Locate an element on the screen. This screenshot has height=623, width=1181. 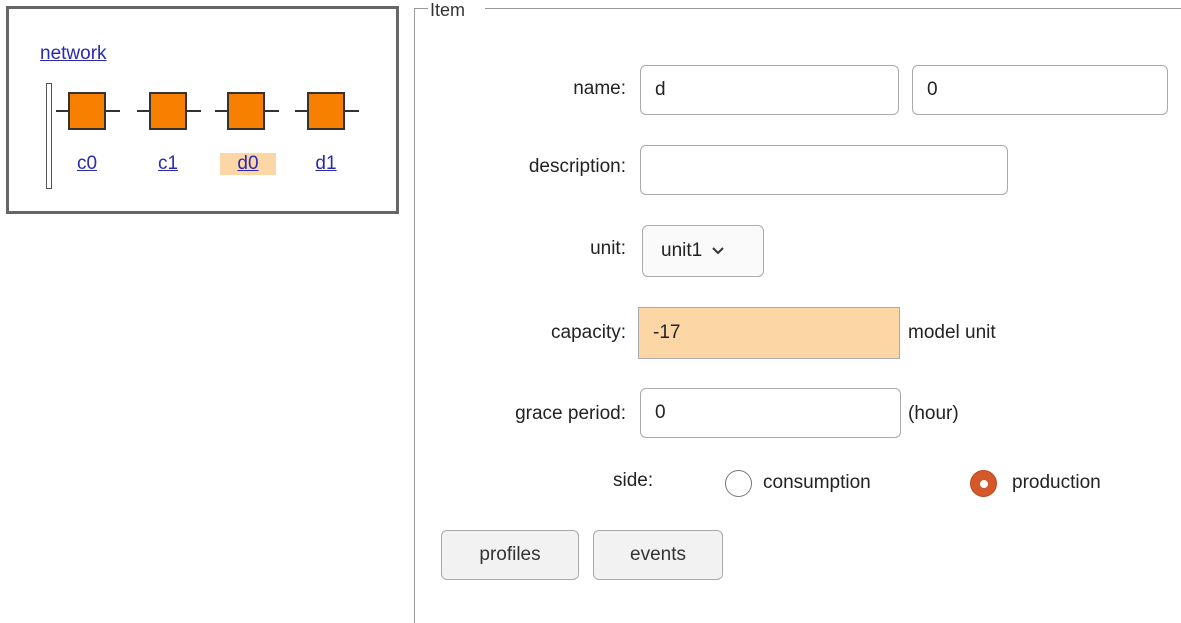
name-input: d is located at coordinates (769, 90).